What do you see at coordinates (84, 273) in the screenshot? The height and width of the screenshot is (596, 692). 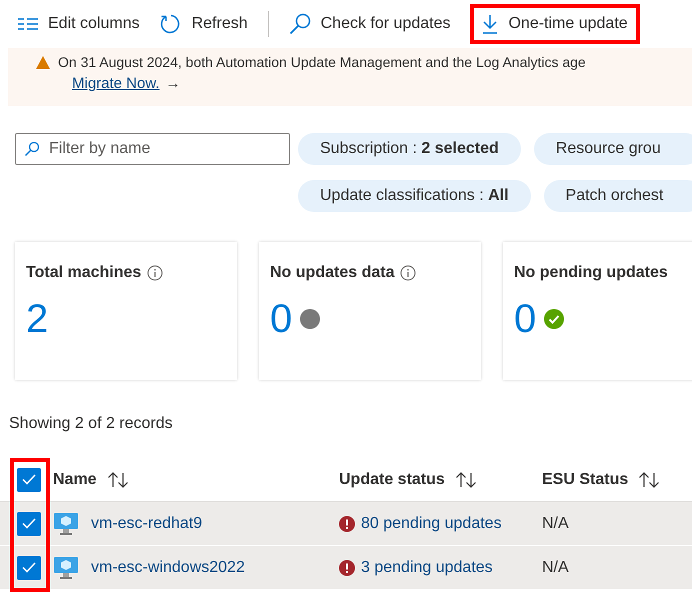 I see `card-title: Total machines` at bounding box center [84, 273].